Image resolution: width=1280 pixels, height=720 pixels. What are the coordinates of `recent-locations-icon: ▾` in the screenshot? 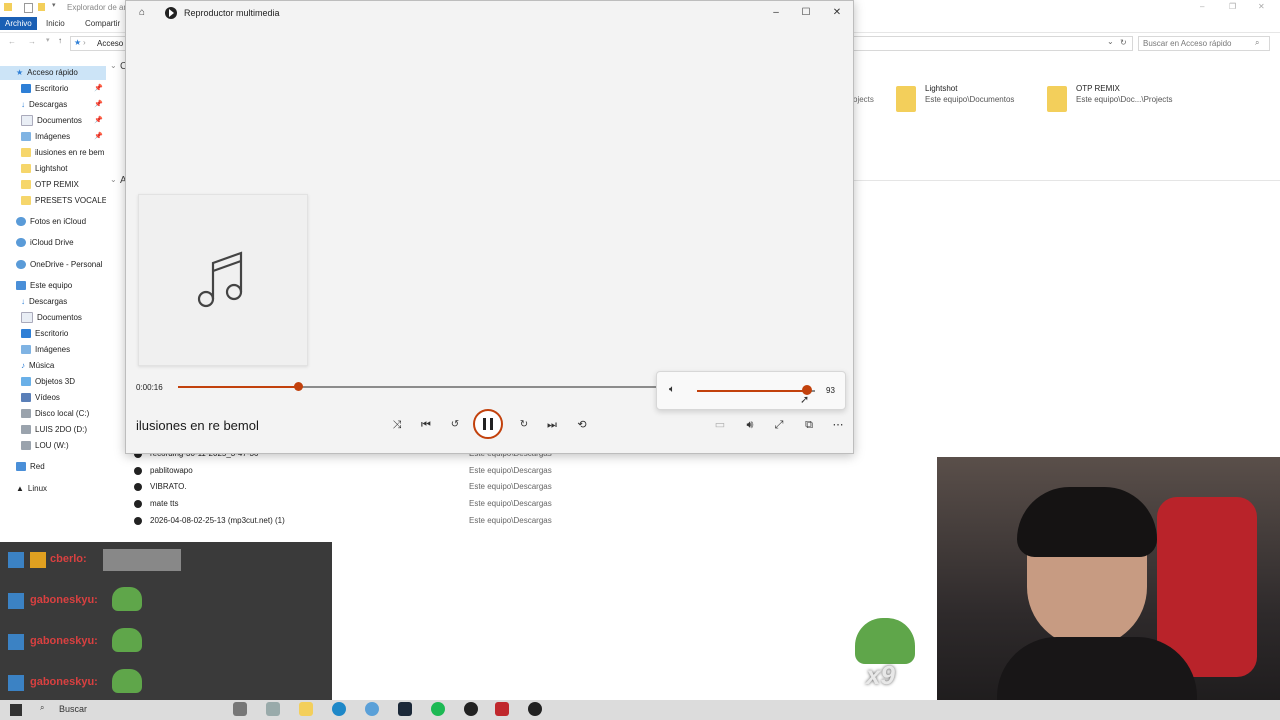 It's located at (48, 40).